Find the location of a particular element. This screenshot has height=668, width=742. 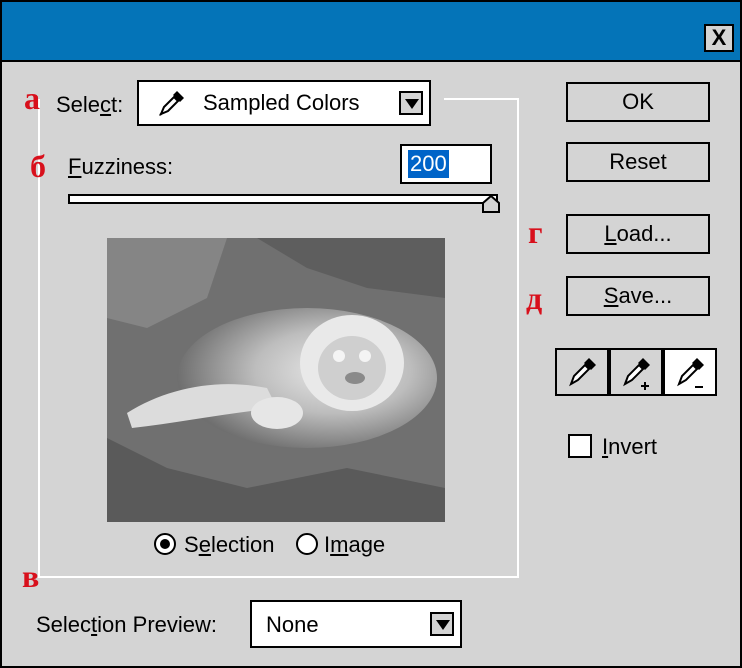

invert-checkbox is located at coordinates (580, 446).